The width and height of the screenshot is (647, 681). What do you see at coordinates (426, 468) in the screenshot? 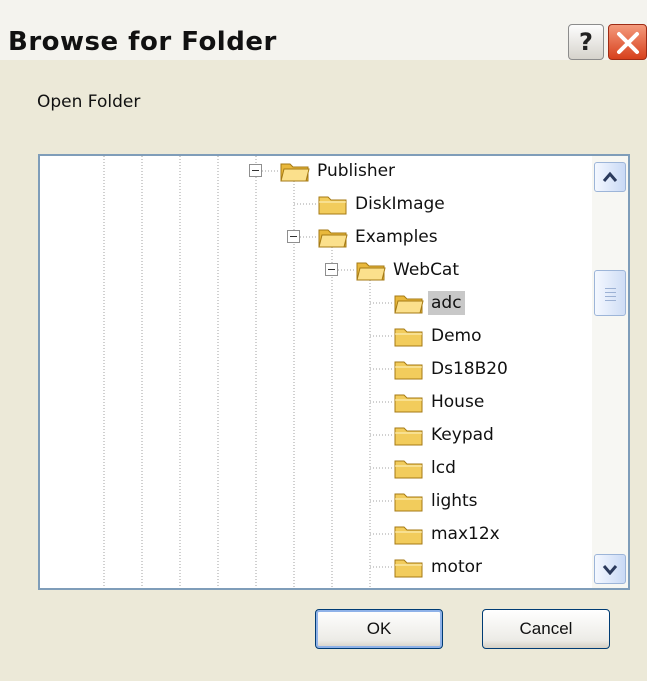
I see `tree-item-lcd: lcd` at bounding box center [426, 468].